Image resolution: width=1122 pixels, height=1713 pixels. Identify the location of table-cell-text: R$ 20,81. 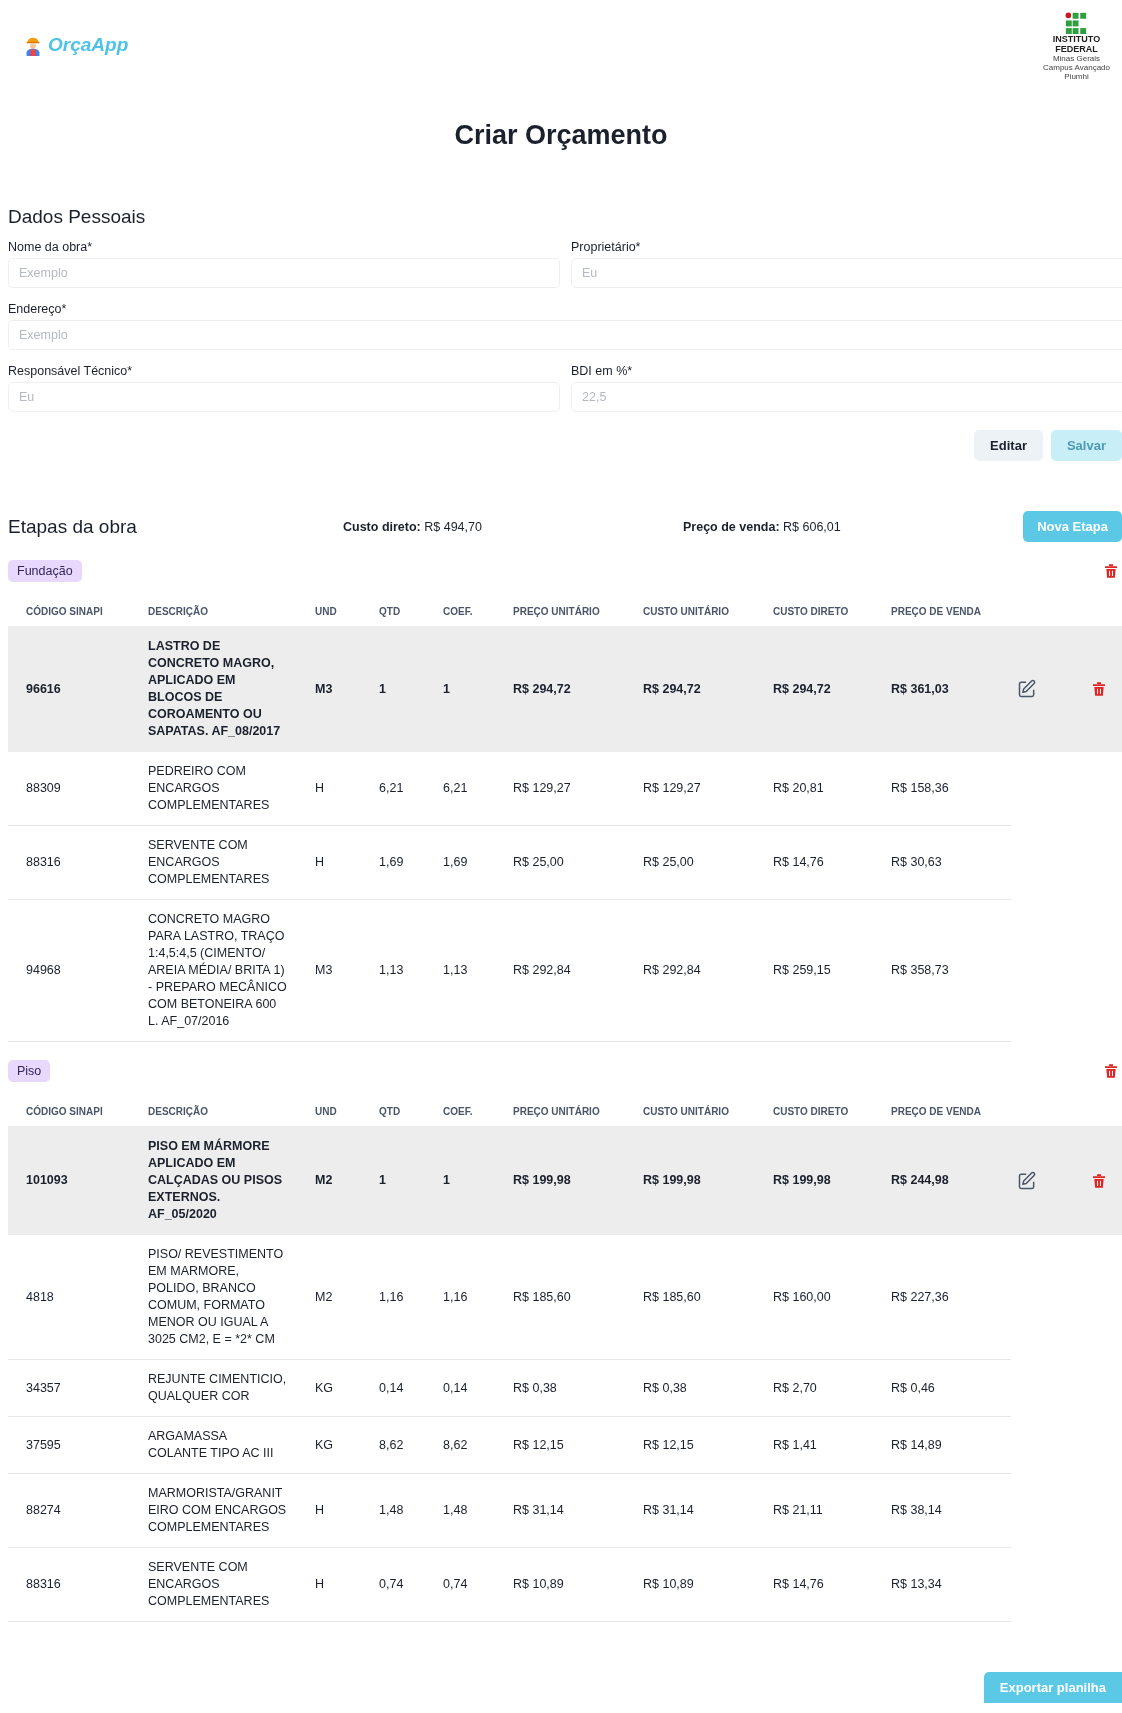
(799, 788).